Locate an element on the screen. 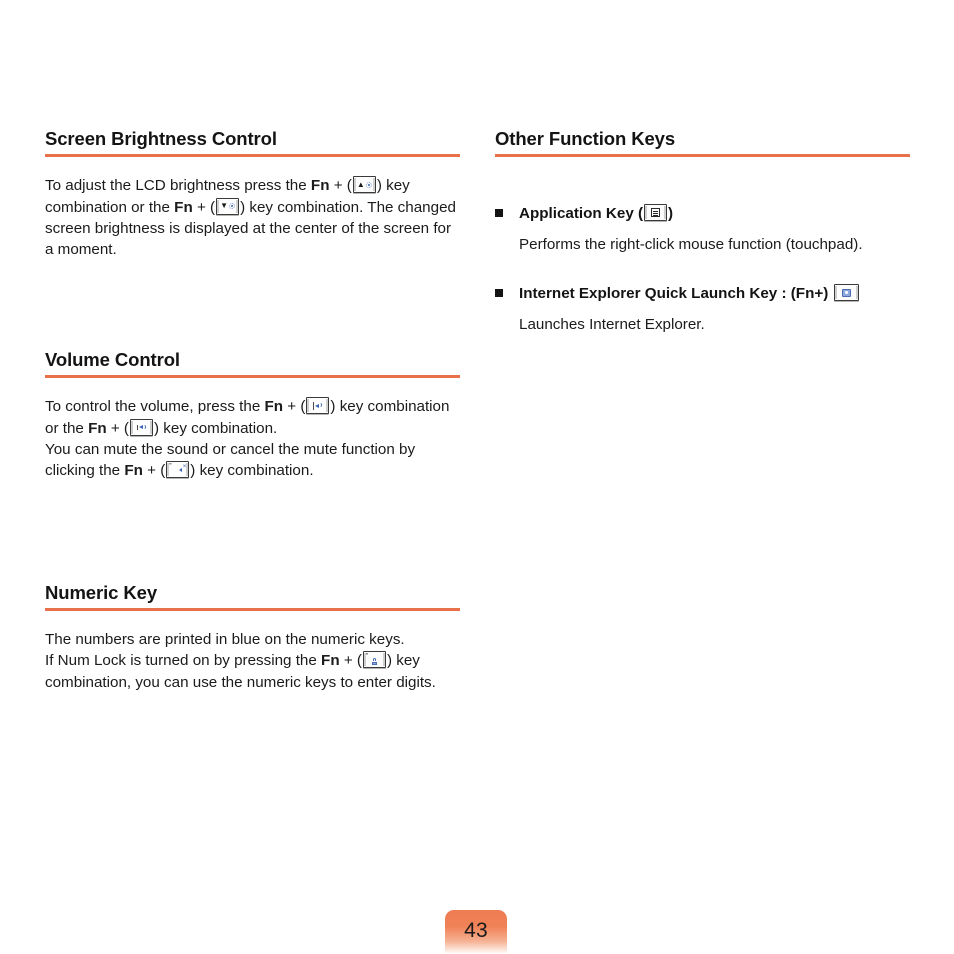 The image size is (954, 954). bullet-row: Application Key () is located at coordinates (702, 213).